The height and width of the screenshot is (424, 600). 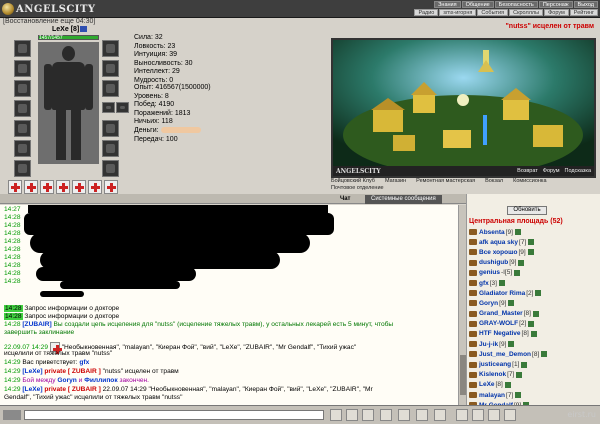 I want to click on place-link: Комиссионка, so click(x=529, y=181).